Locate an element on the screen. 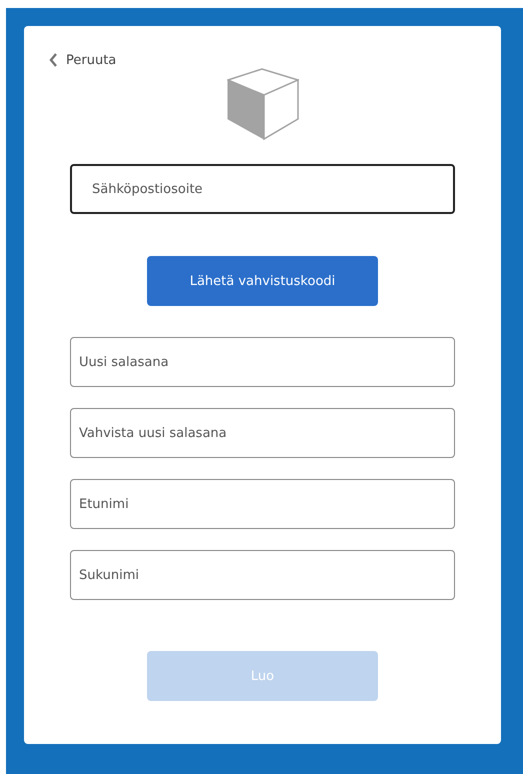 This screenshot has height=774, width=523. input-field: Sukunimi is located at coordinates (262, 575).